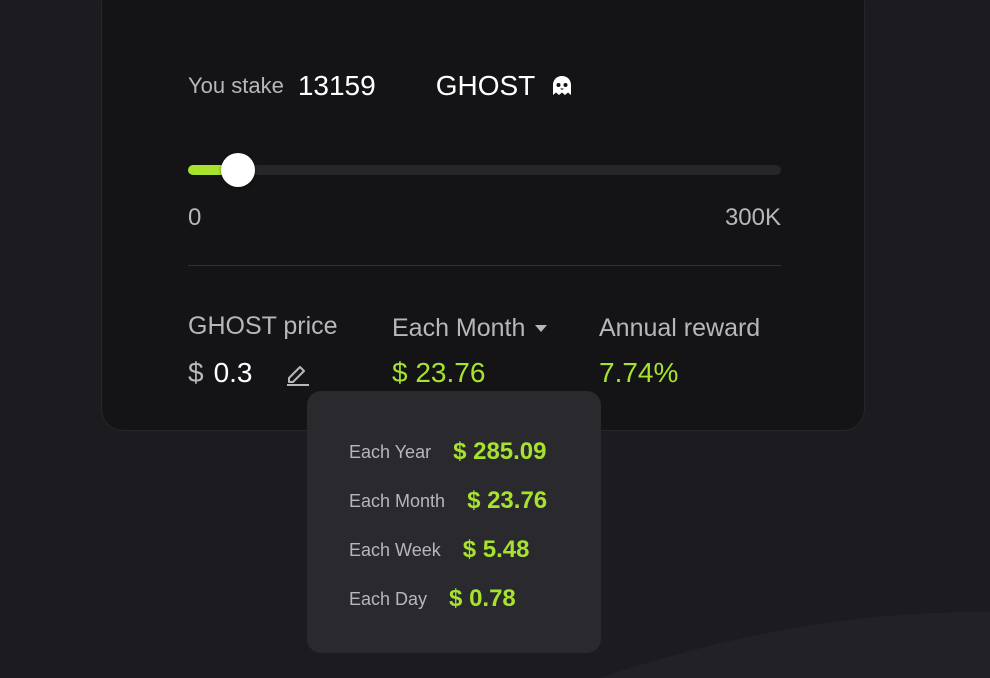 This screenshot has width=990, height=678. What do you see at coordinates (639, 372) in the screenshot?
I see `annual-reward-value: 7.74%` at bounding box center [639, 372].